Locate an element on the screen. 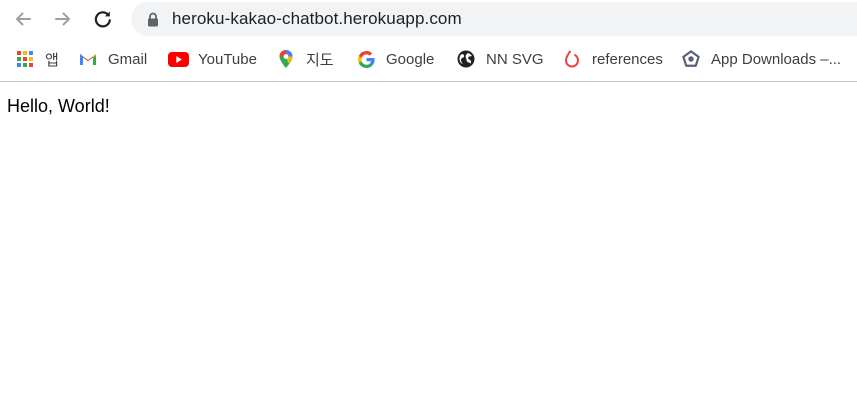  flame-icon is located at coordinates (572, 59).